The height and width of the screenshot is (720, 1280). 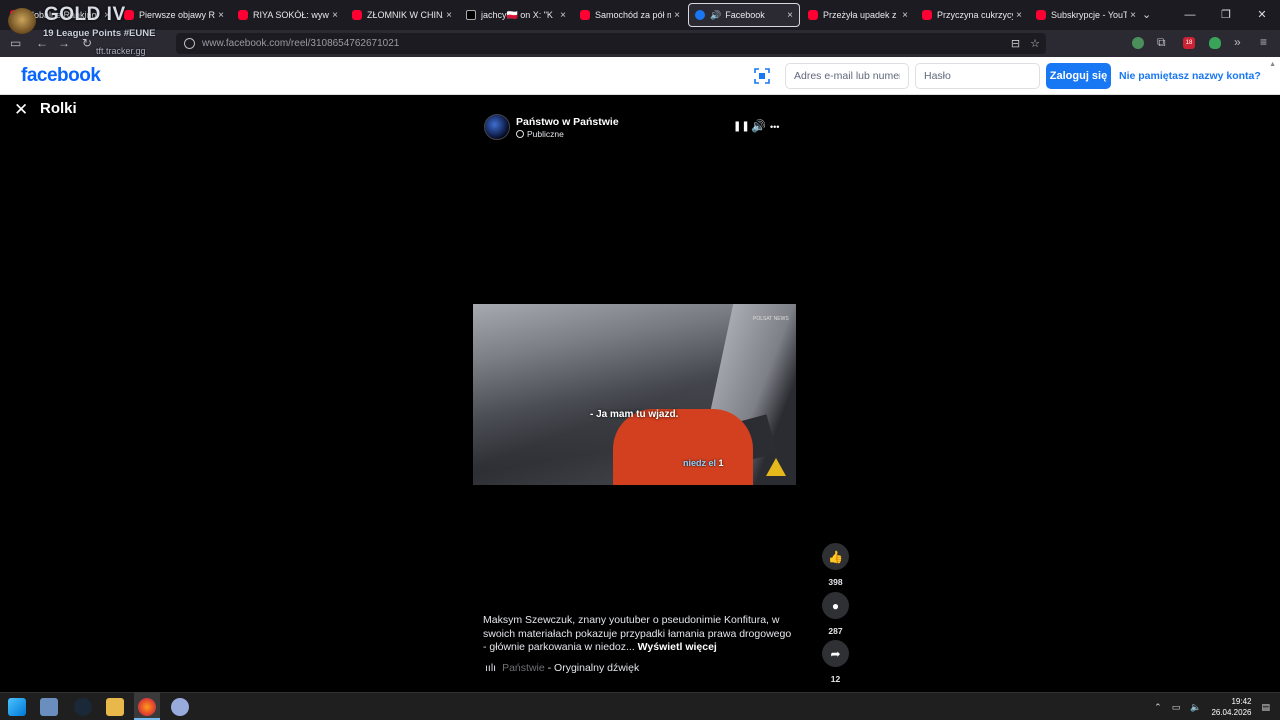 I want to click on app-menu-icon: ≡, so click(x=1263, y=42).